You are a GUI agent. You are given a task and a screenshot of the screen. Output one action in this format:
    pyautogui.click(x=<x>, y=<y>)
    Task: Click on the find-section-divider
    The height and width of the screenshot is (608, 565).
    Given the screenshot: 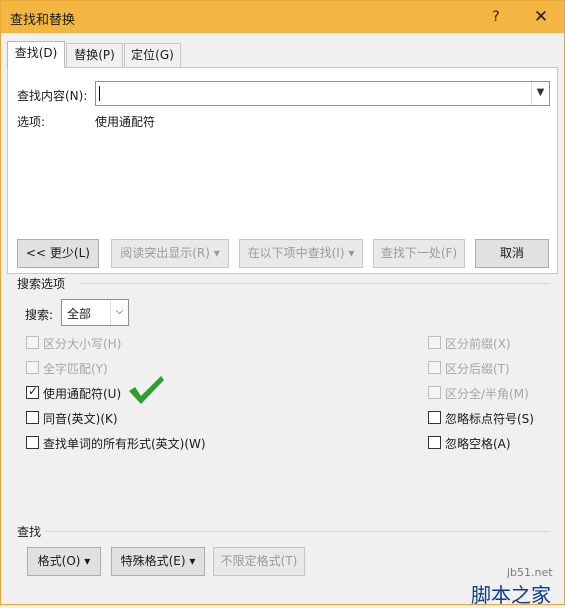 What is the action you would take?
    pyautogui.click(x=297, y=531)
    